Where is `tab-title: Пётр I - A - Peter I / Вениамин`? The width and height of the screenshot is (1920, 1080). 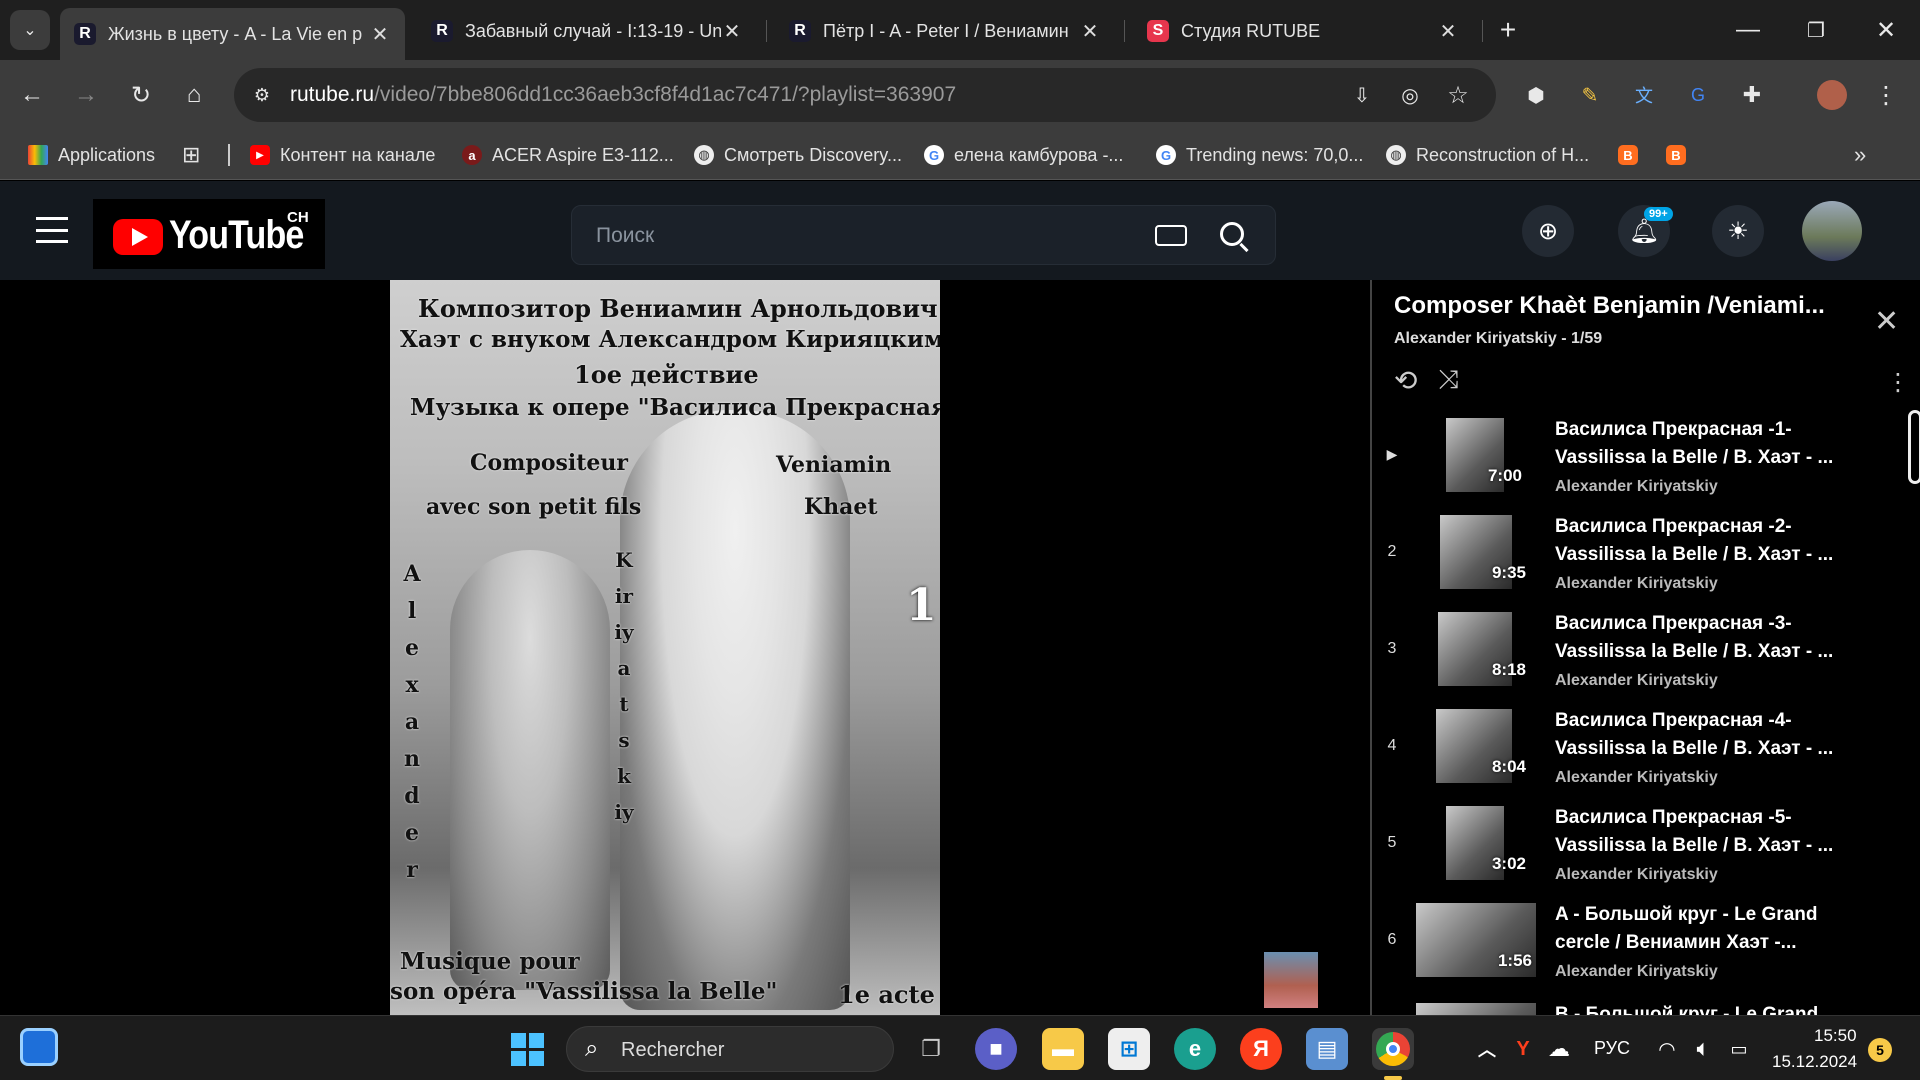
tab-title: Пётр I - A - Peter I / Вениамин is located at coordinates (946, 30).